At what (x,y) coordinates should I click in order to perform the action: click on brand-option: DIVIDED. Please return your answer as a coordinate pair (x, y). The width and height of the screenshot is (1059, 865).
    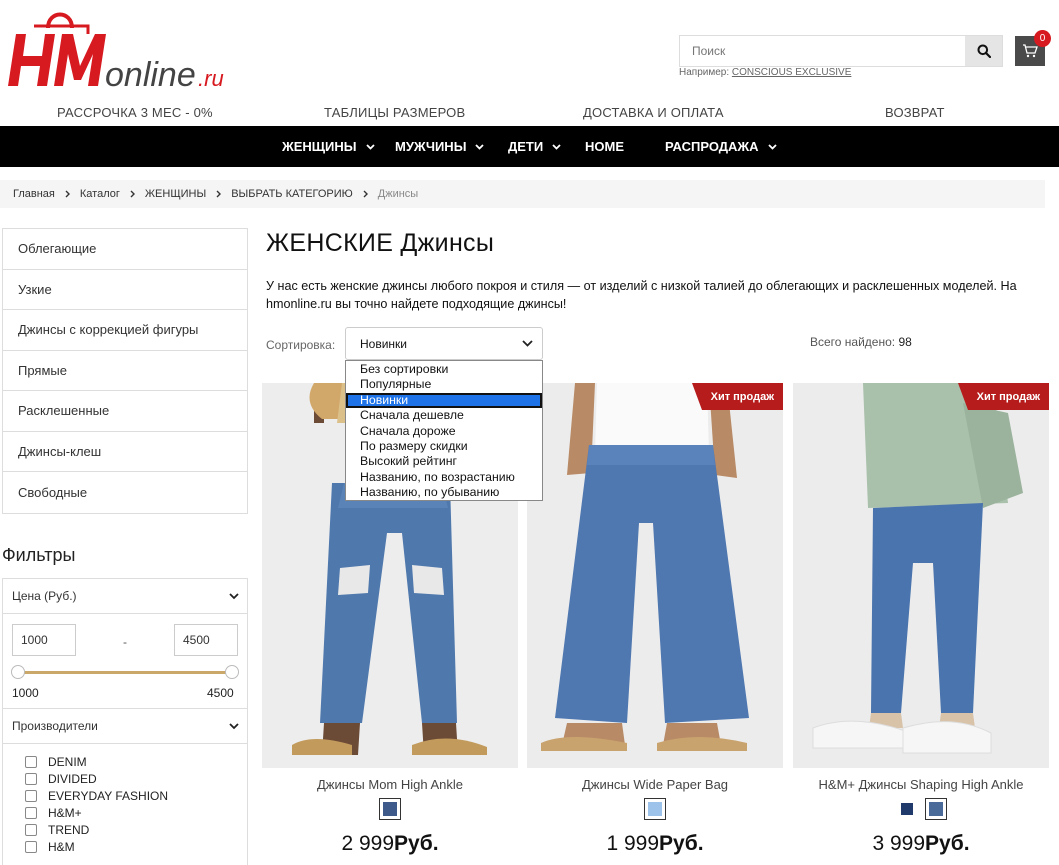
    Looking at the image, I should click on (96, 778).